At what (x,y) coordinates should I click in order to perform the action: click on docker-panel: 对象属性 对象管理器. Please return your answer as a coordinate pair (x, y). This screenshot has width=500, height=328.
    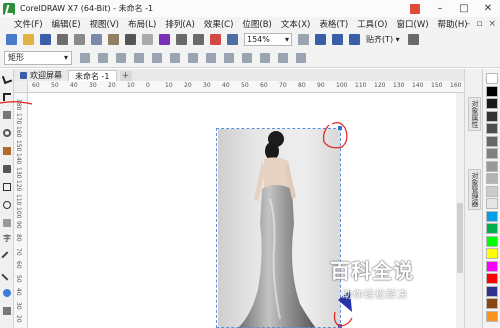
    Looking at the image, I should click on (473, 198).